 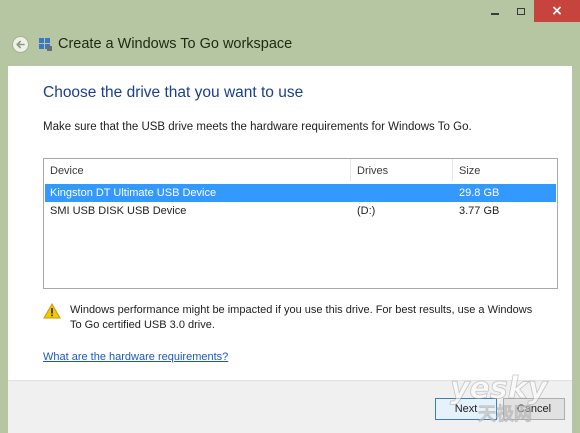 I want to click on drive-row-smi: SMI USB DISK USB Device (D:) 3.77 GB, so click(x=300, y=211).